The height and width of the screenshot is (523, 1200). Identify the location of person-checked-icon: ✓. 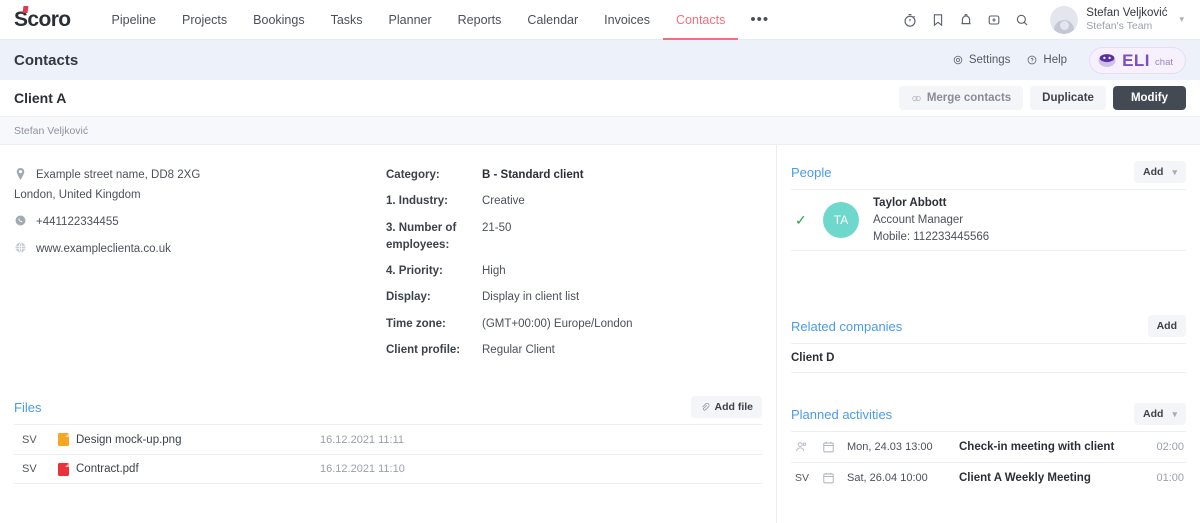
(807, 220).